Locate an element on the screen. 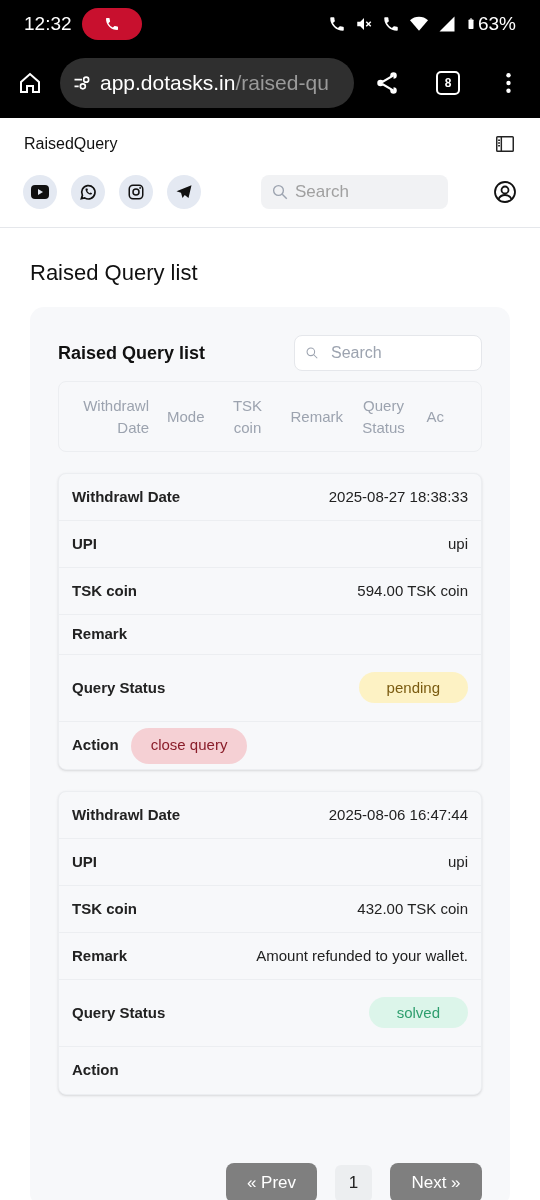 The height and width of the screenshot is (1200, 540). phone-icon is located at coordinates (111, 24).